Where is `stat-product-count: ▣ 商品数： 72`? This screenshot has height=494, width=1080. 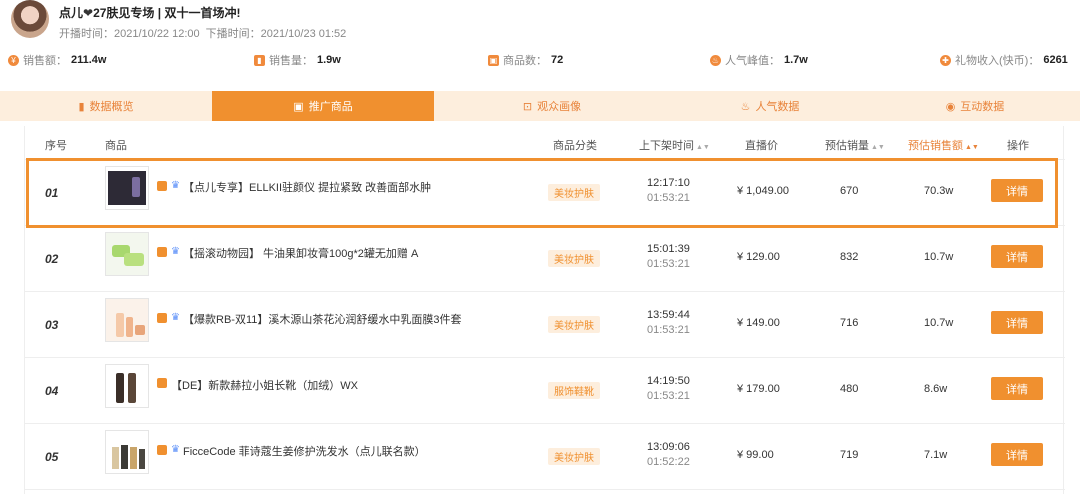 stat-product-count: ▣ 商品数： 72 is located at coordinates (526, 60).